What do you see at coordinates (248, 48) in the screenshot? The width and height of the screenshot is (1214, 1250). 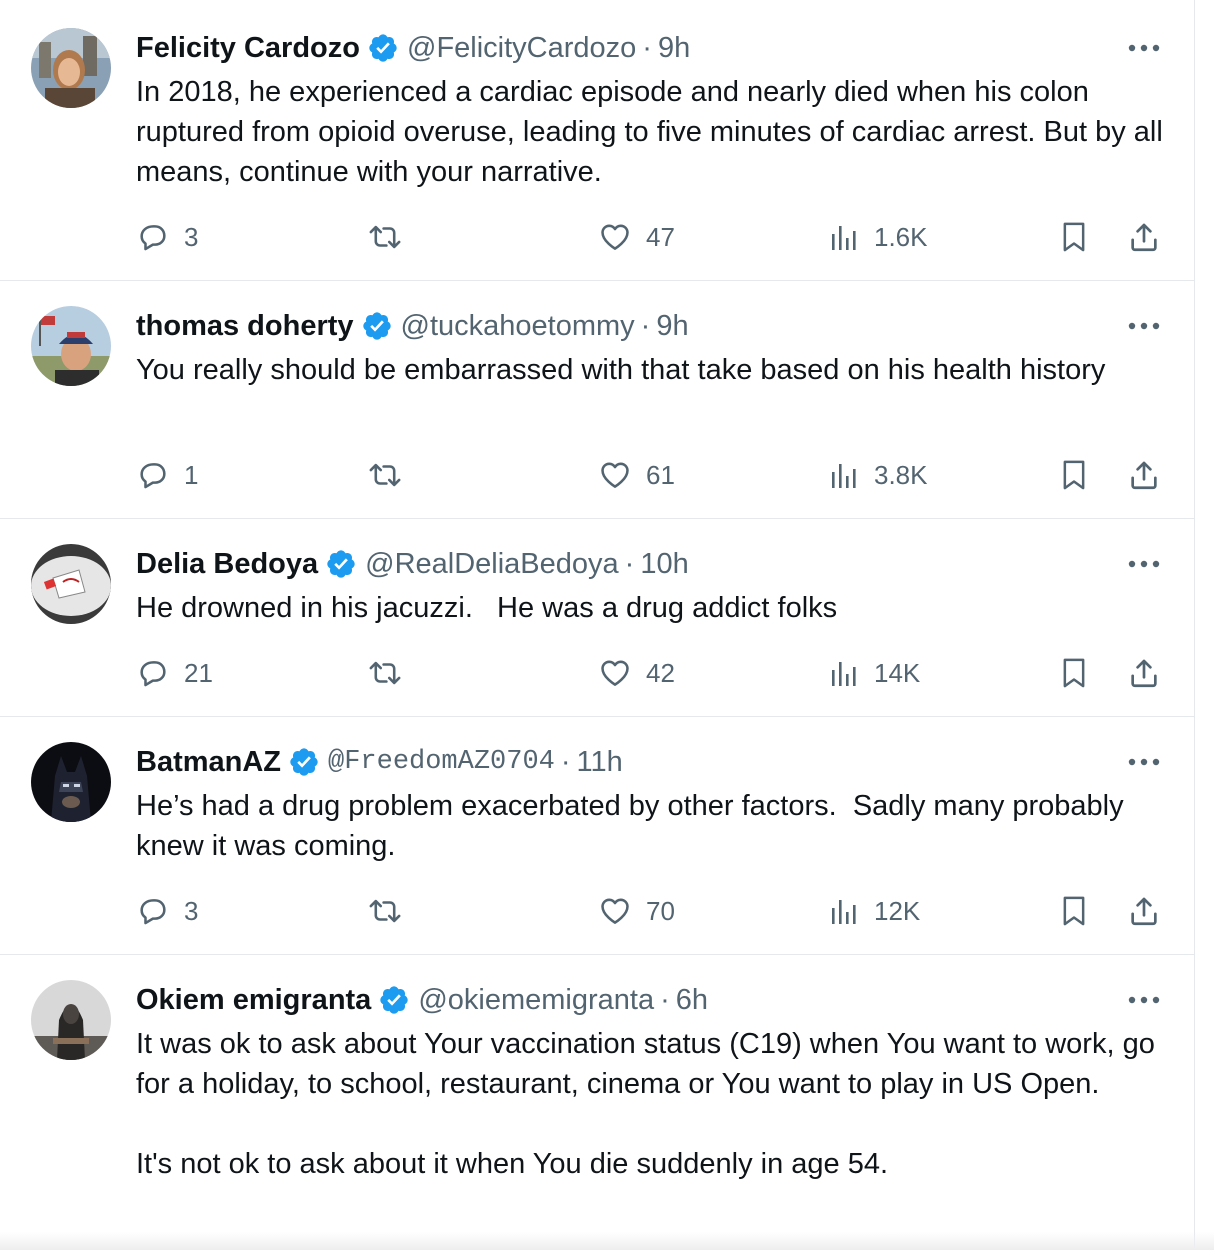 I see `display-name: Felicity Cardozo` at bounding box center [248, 48].